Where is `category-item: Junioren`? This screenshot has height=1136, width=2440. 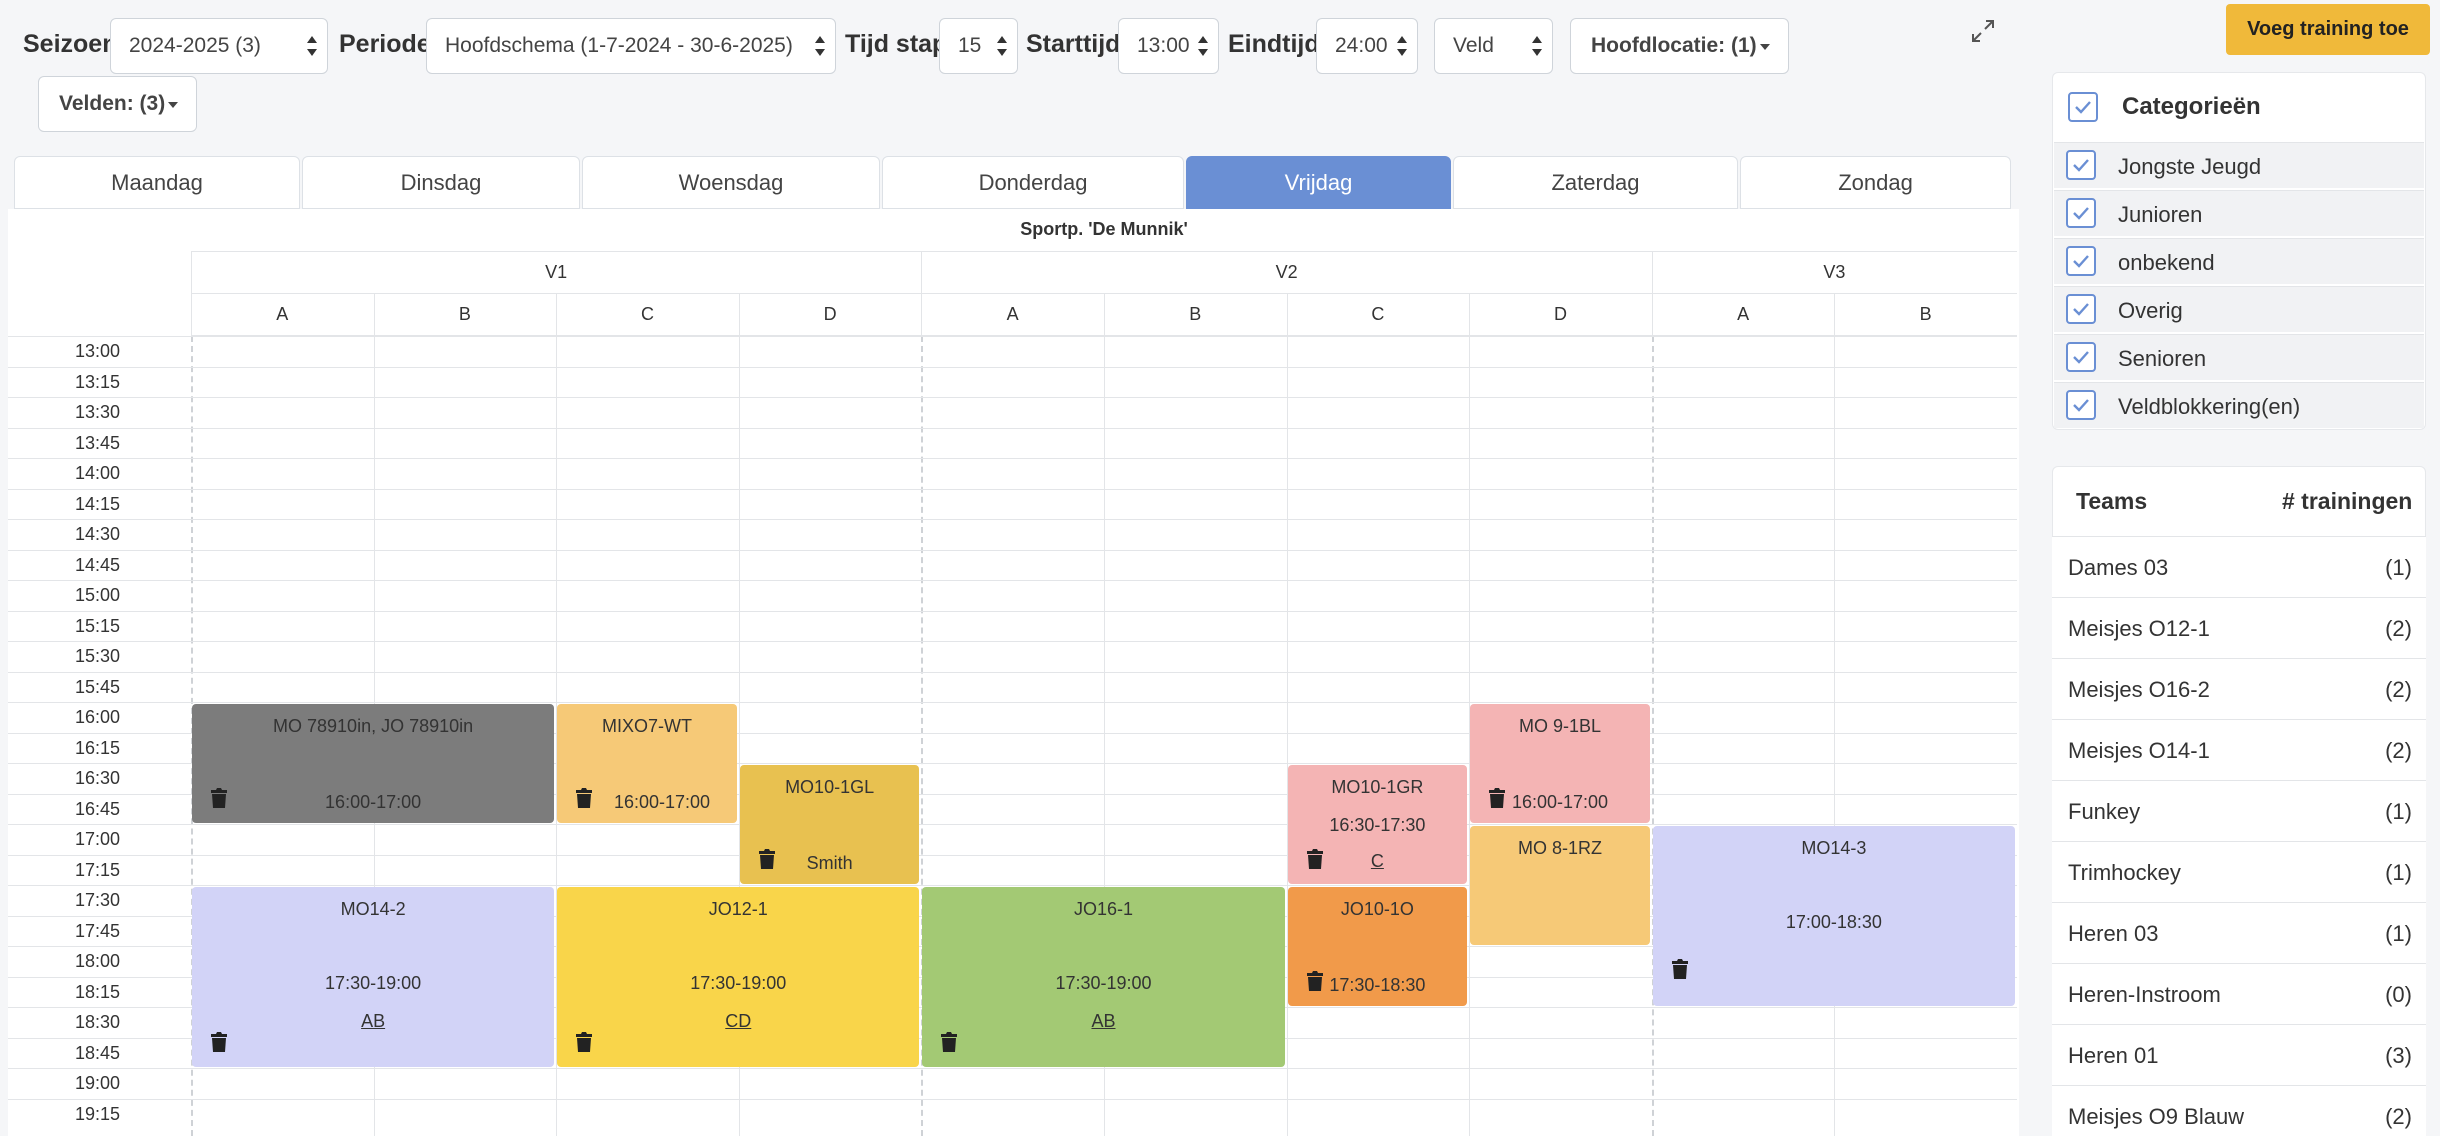
category-item: Junioren is located at coordinates (2239, 213).